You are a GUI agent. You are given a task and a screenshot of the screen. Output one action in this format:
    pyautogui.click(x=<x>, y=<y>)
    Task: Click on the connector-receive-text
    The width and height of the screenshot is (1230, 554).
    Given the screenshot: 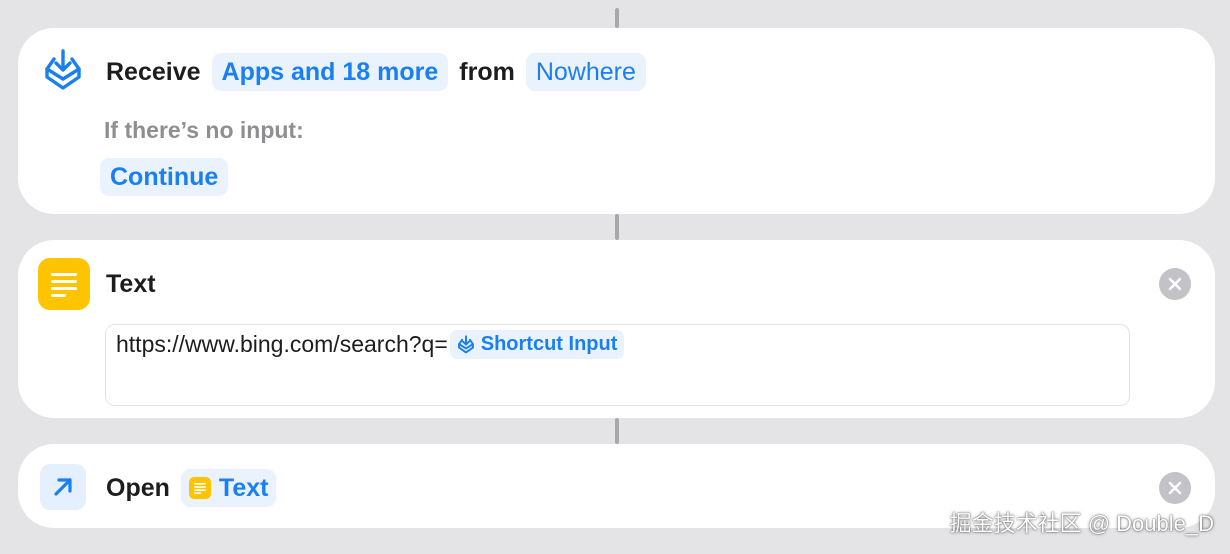 What is the action you would take?
    pyautogui.click(x=617, y=227)
    